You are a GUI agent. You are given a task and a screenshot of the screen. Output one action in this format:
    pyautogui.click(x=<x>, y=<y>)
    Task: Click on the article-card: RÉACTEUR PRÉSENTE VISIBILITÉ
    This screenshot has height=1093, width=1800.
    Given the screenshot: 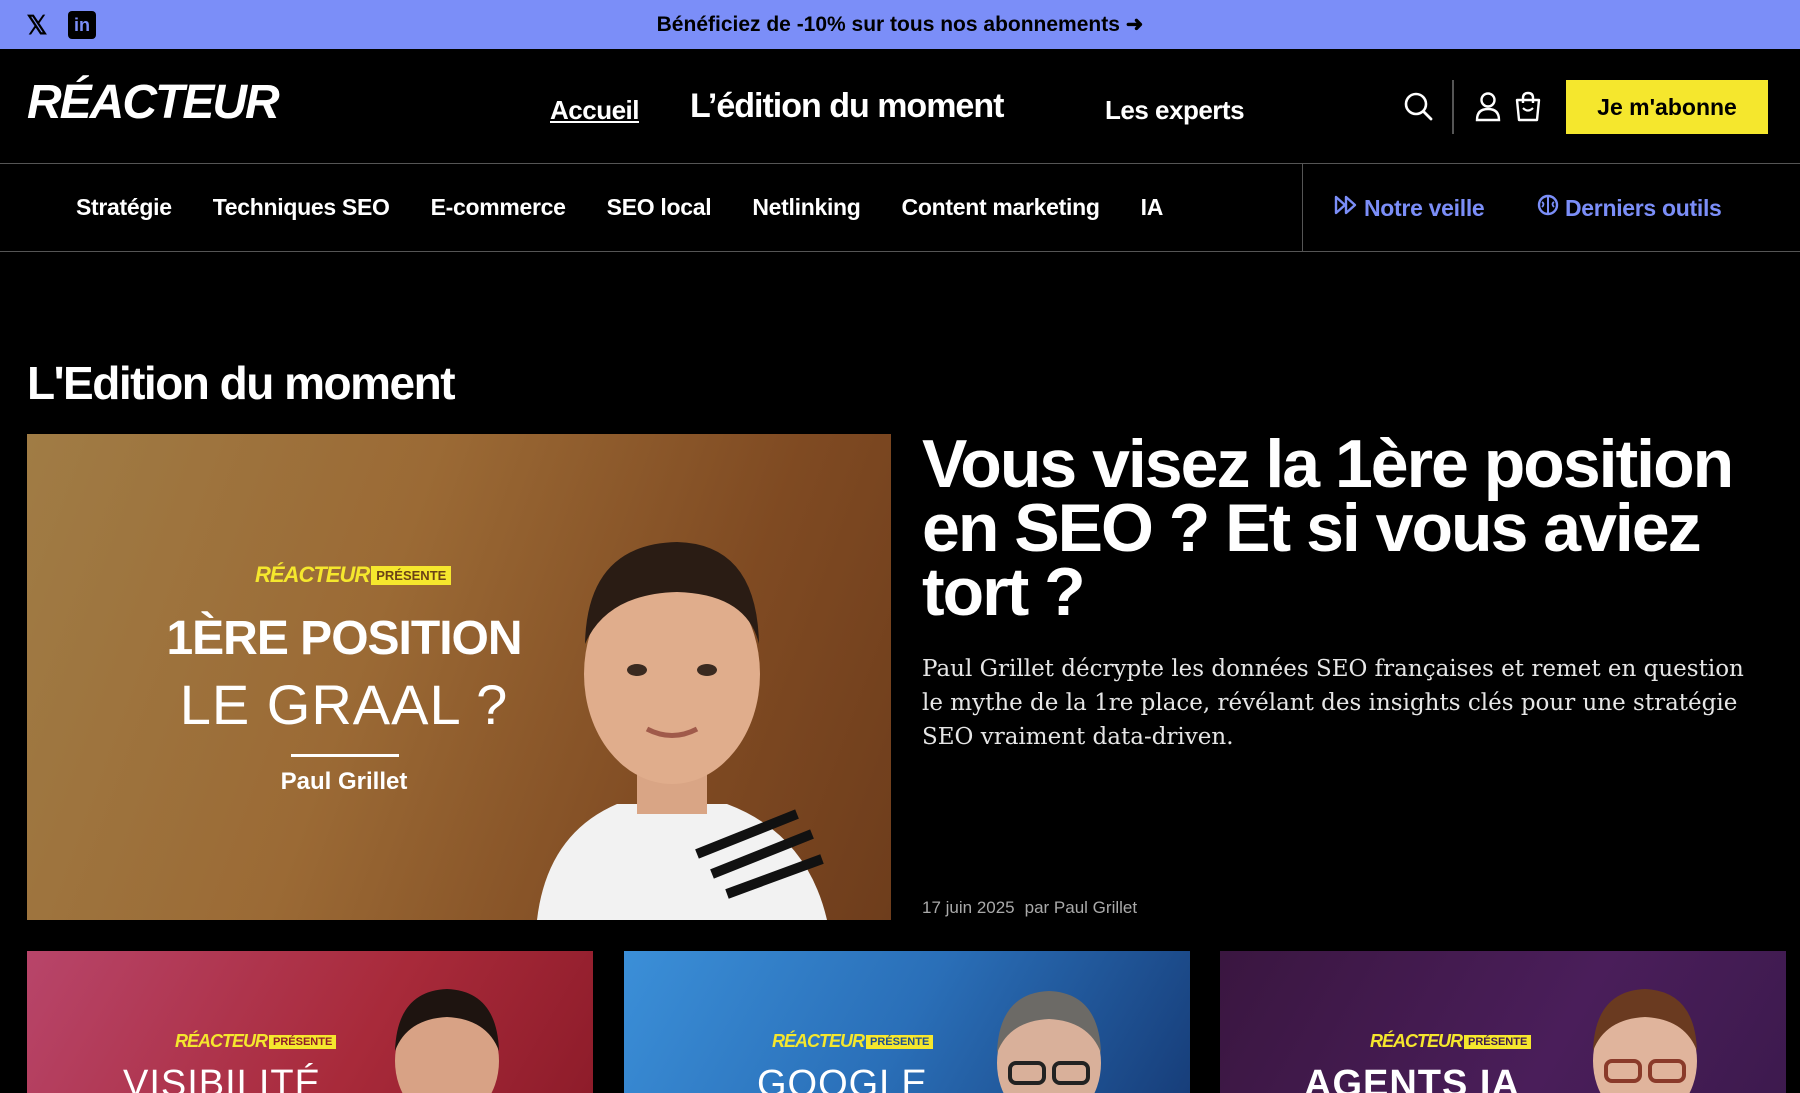 What is the action you would take?
    pyautogui.click(x=310, y=1022)
    